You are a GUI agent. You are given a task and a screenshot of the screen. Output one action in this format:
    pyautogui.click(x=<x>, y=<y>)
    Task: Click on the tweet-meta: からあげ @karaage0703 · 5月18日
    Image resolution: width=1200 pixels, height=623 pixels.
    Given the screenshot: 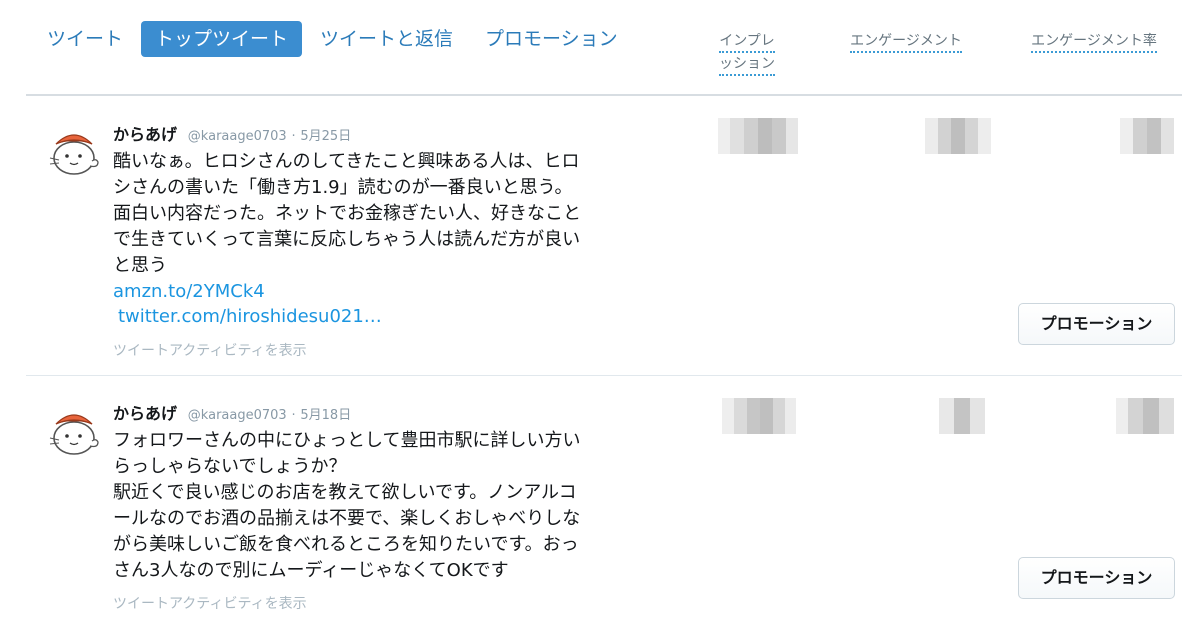 What is the action you would take?
    pyautogui.click(x=393, y=415)
    